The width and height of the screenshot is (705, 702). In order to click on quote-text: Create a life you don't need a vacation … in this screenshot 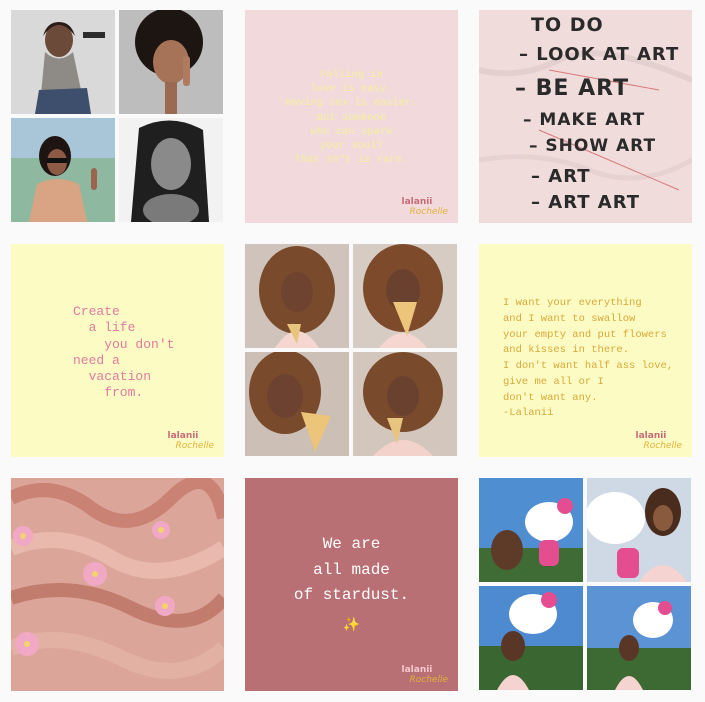, I will do `click(124, 352)`.